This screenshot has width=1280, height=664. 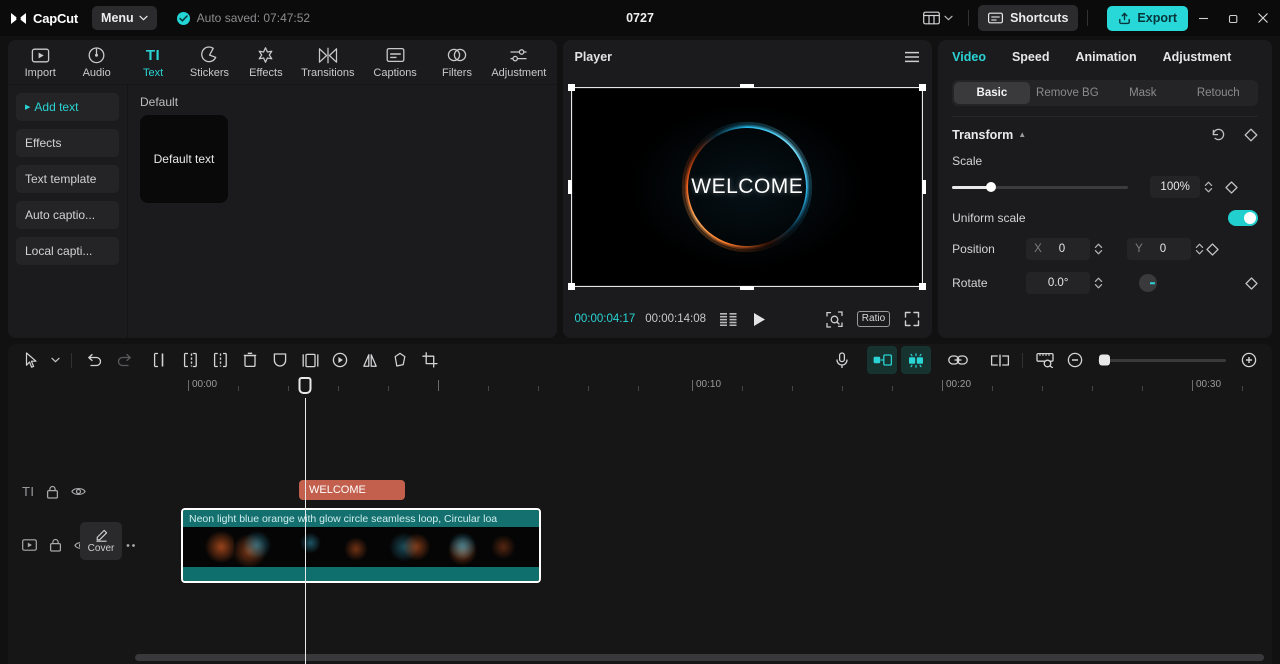 What do you see at coordinates (1203, 18) in the screenshot?
I see `minimize-button` at bounding box center [1203, 18].